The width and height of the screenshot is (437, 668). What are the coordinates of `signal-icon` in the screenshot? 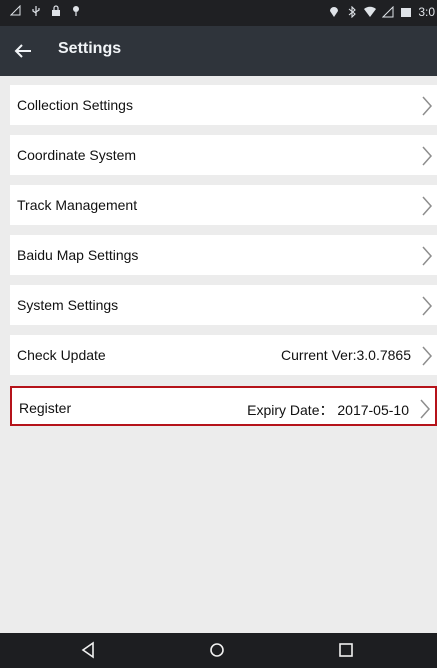 It's located at (388, 12).